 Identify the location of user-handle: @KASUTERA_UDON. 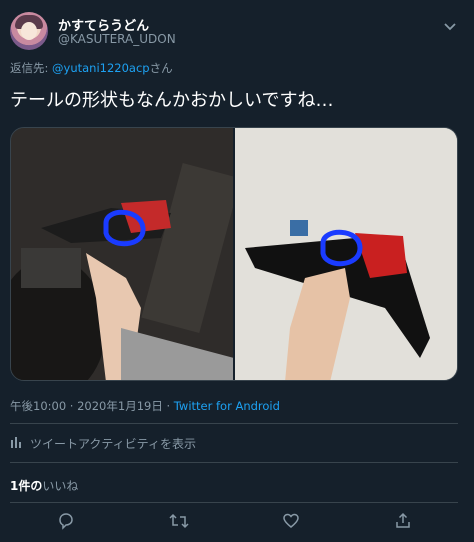
(117, 39).